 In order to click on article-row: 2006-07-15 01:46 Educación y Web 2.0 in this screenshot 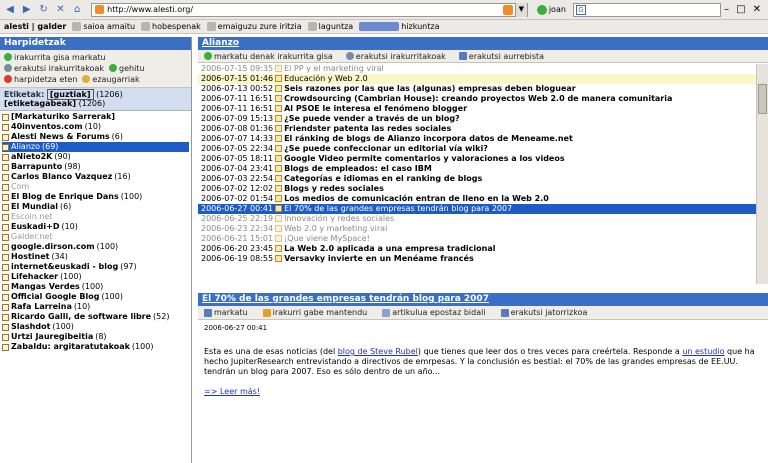, I will do `click(477, 79)`.